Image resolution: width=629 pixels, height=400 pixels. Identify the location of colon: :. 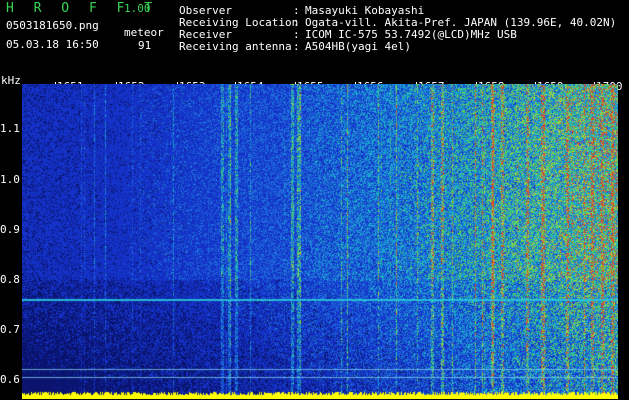
(296, 46).